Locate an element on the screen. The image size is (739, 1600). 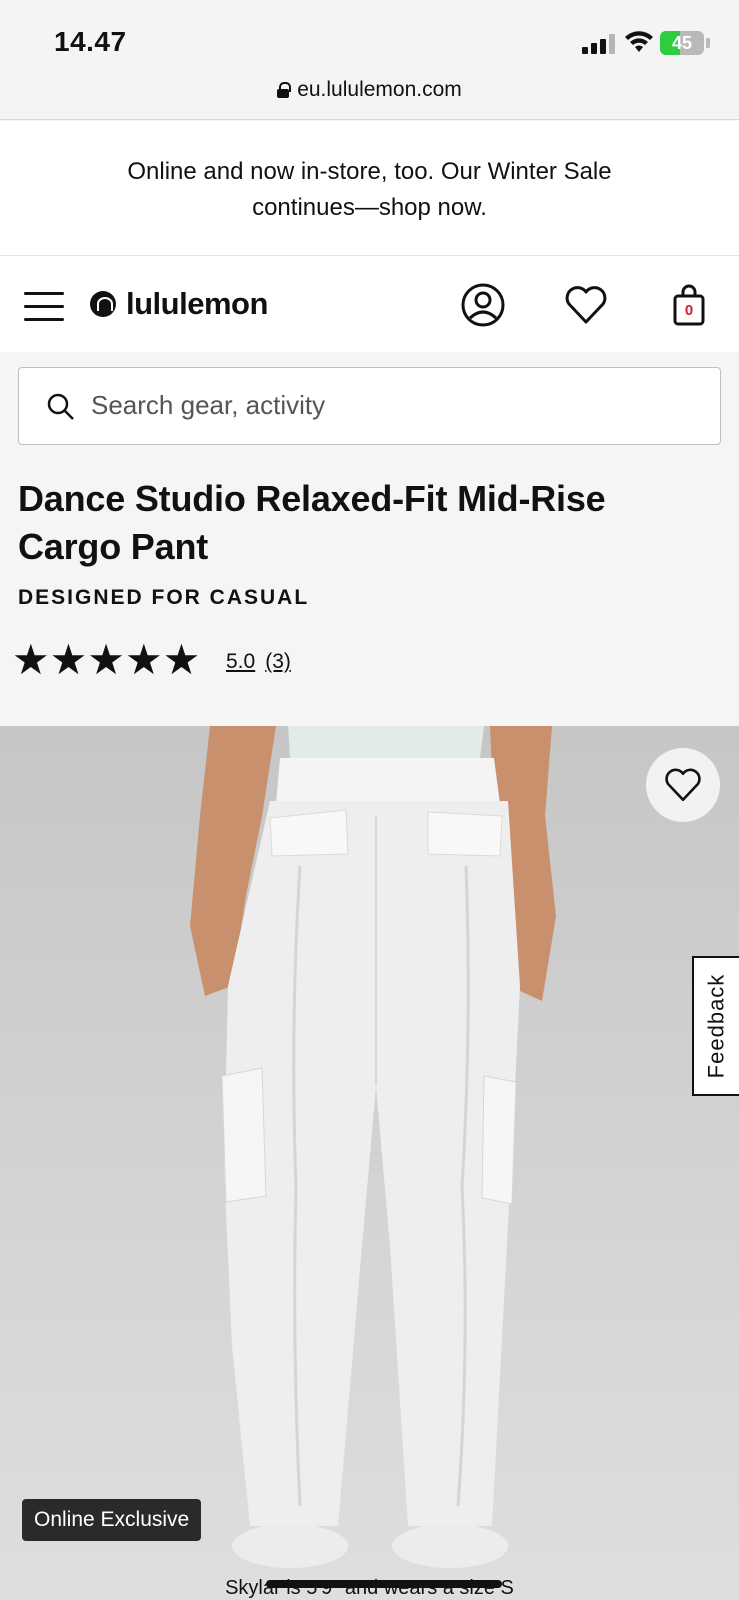
site-logo: lululemon is located at coordinates (179, 304).